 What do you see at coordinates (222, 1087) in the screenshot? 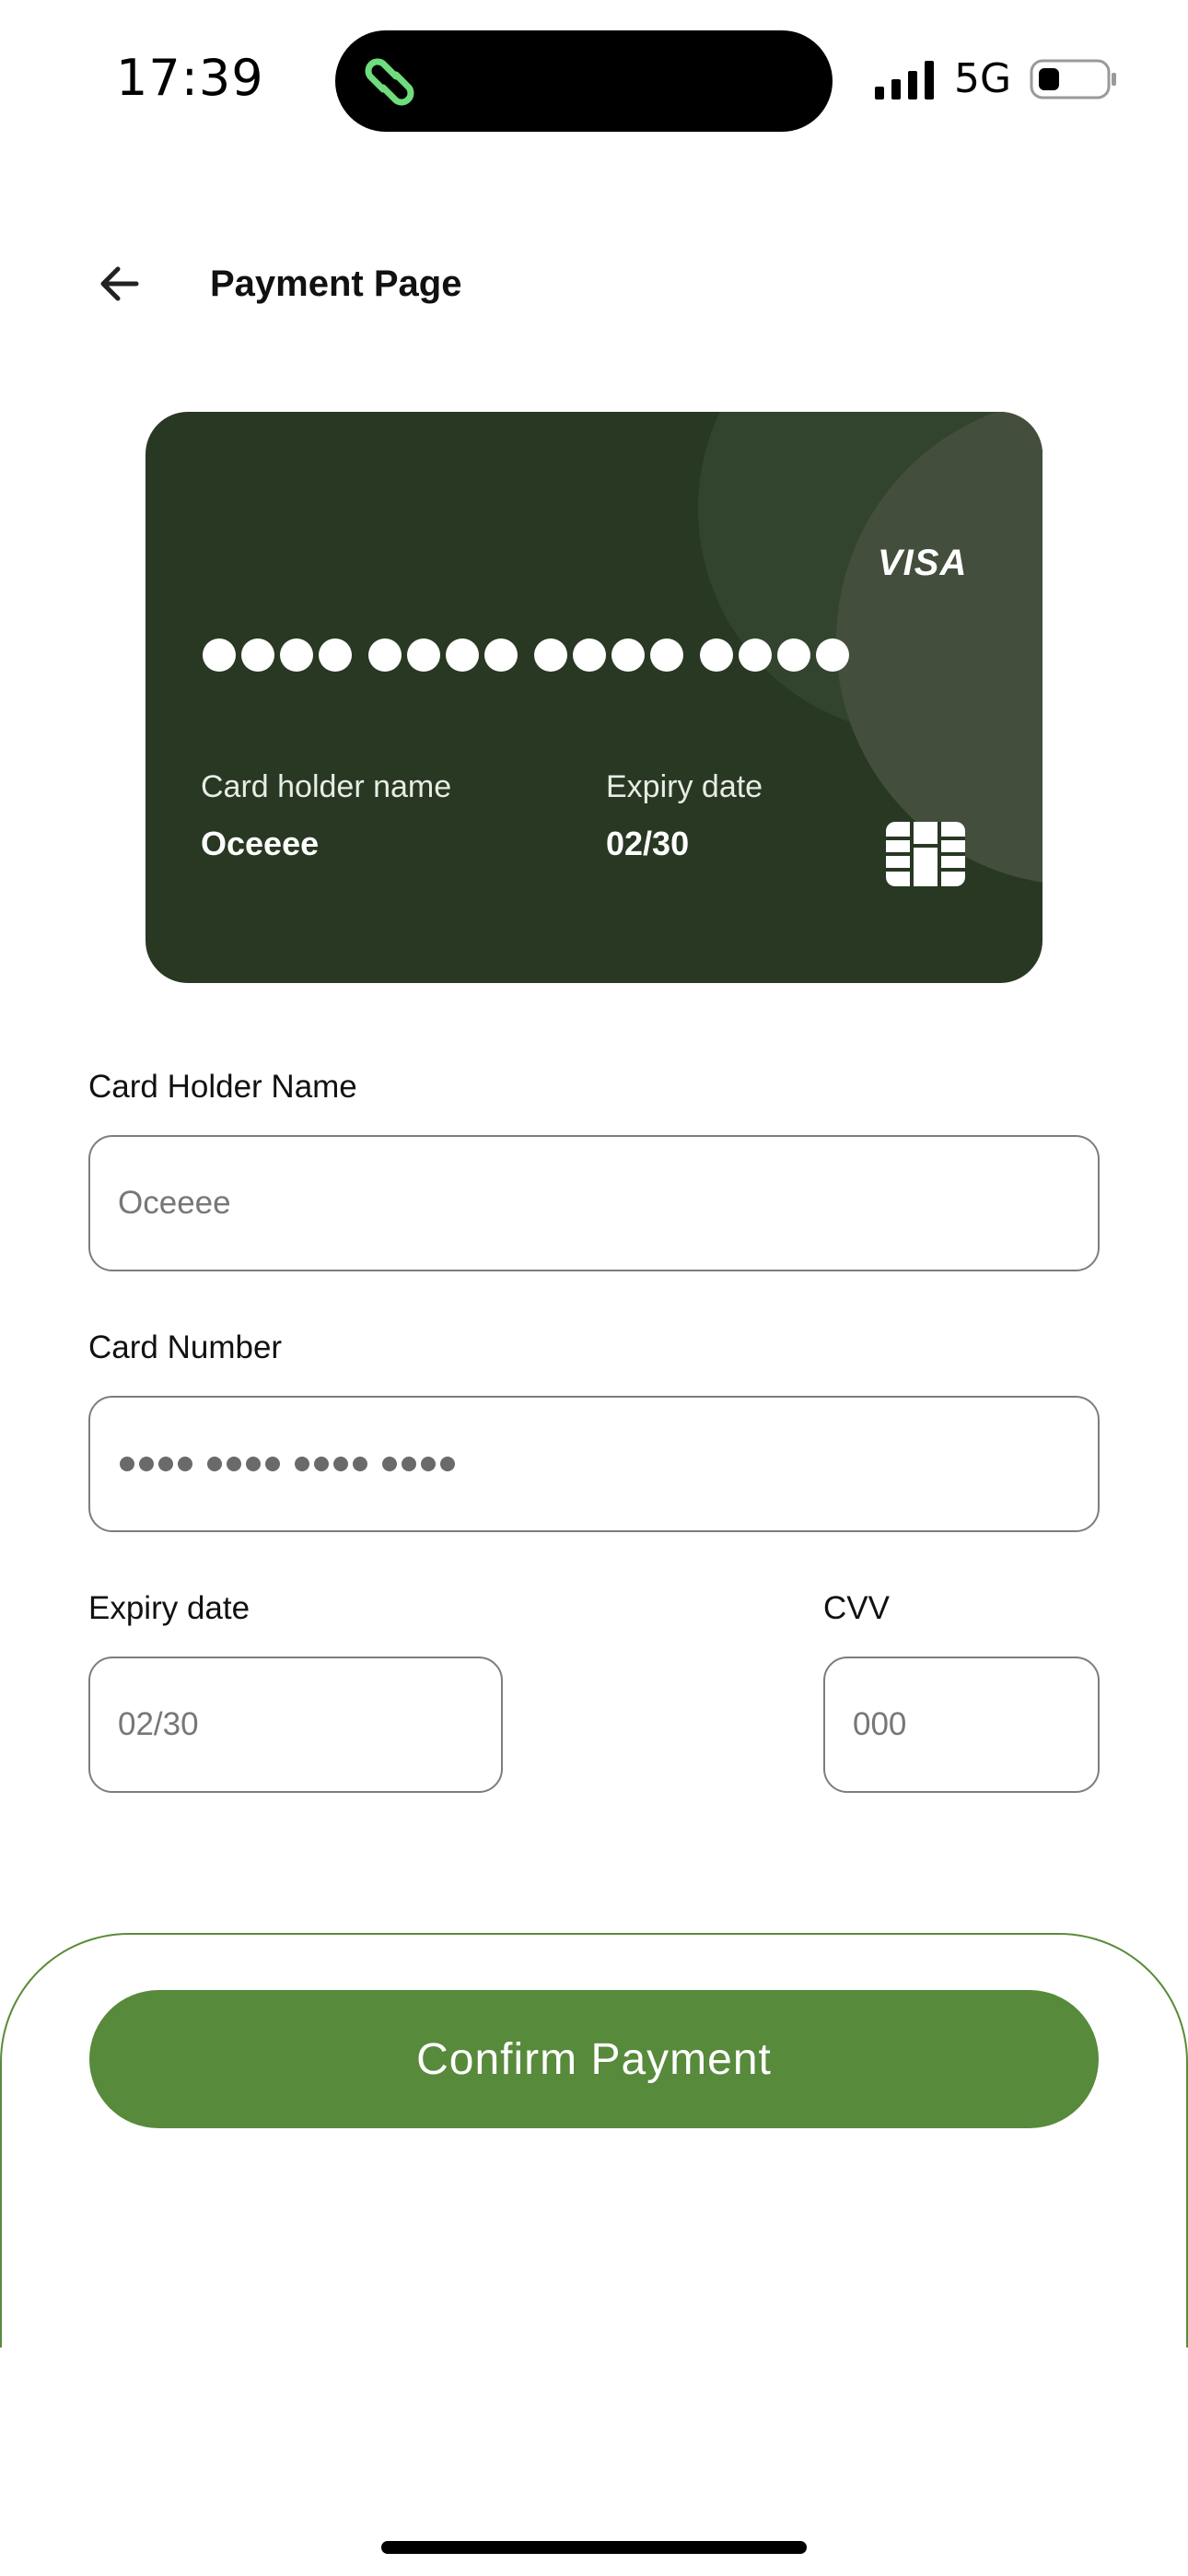
I see `card-holder-name-label: Card Holder Name` at bounding box center [222, 1087].